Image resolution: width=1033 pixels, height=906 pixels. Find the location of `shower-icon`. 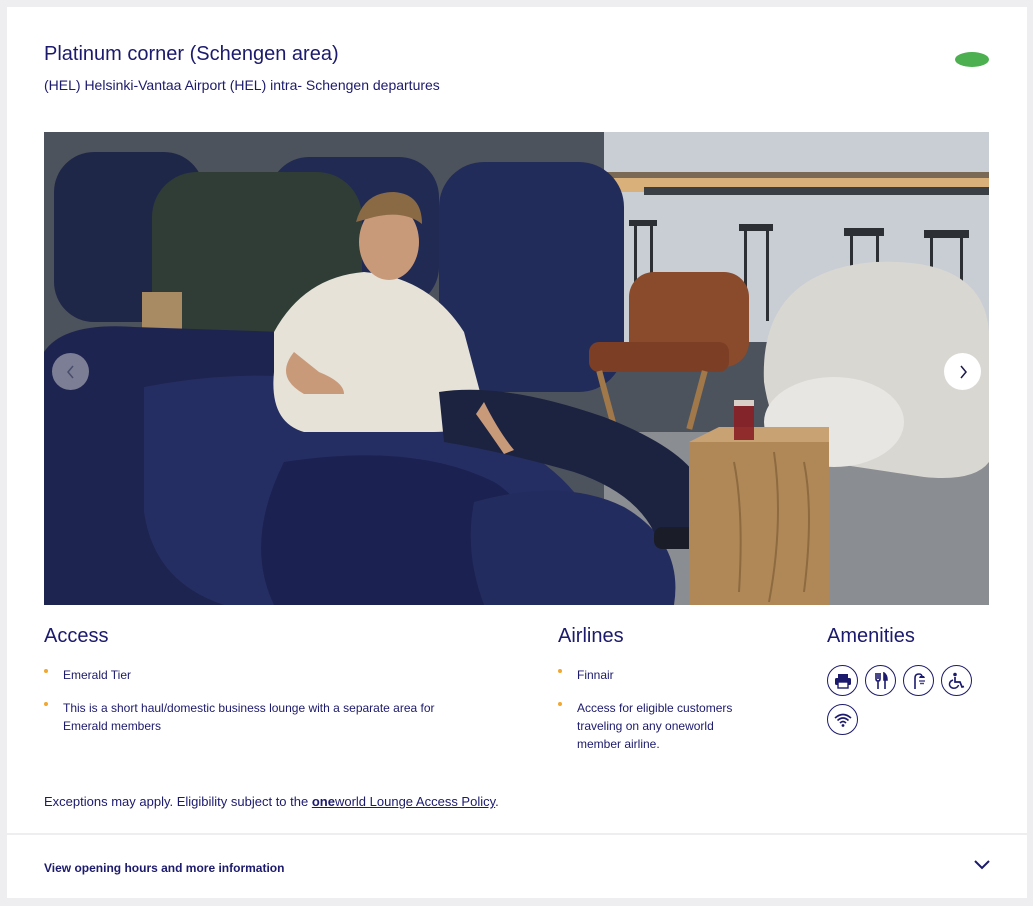

shower-icon is located at coordinates (918, 680).